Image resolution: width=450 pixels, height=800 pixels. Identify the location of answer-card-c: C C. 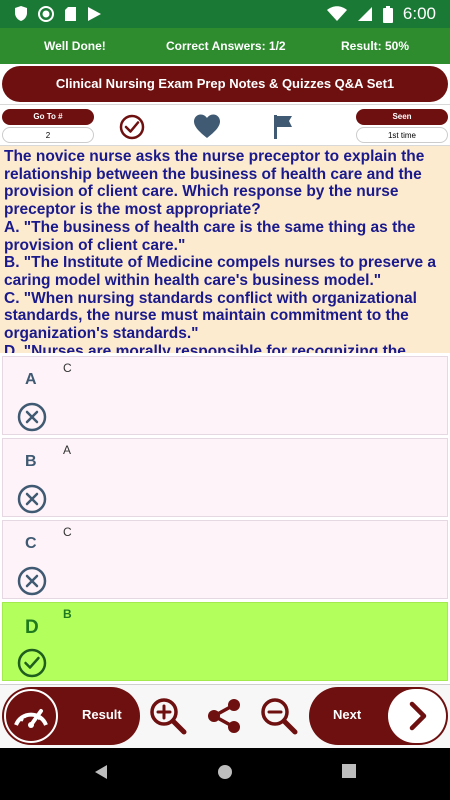
(225, 559).